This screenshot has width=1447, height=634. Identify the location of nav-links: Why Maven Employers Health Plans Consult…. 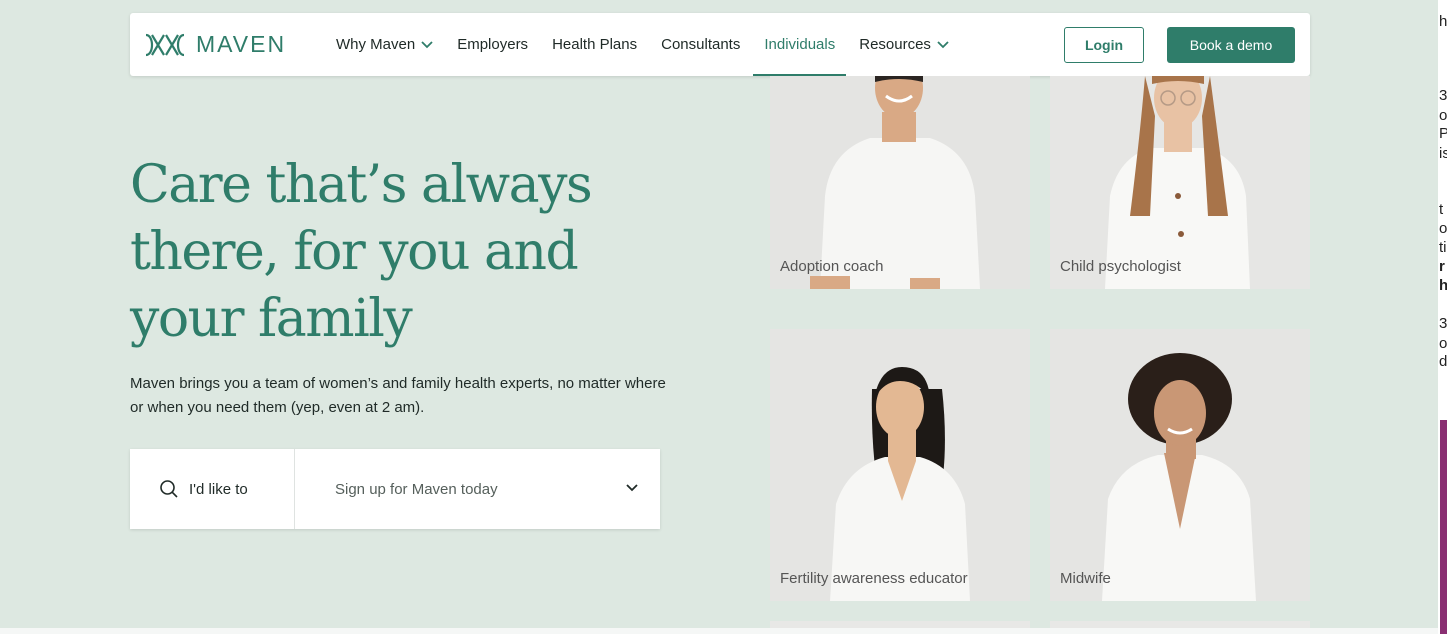
(654, 44).